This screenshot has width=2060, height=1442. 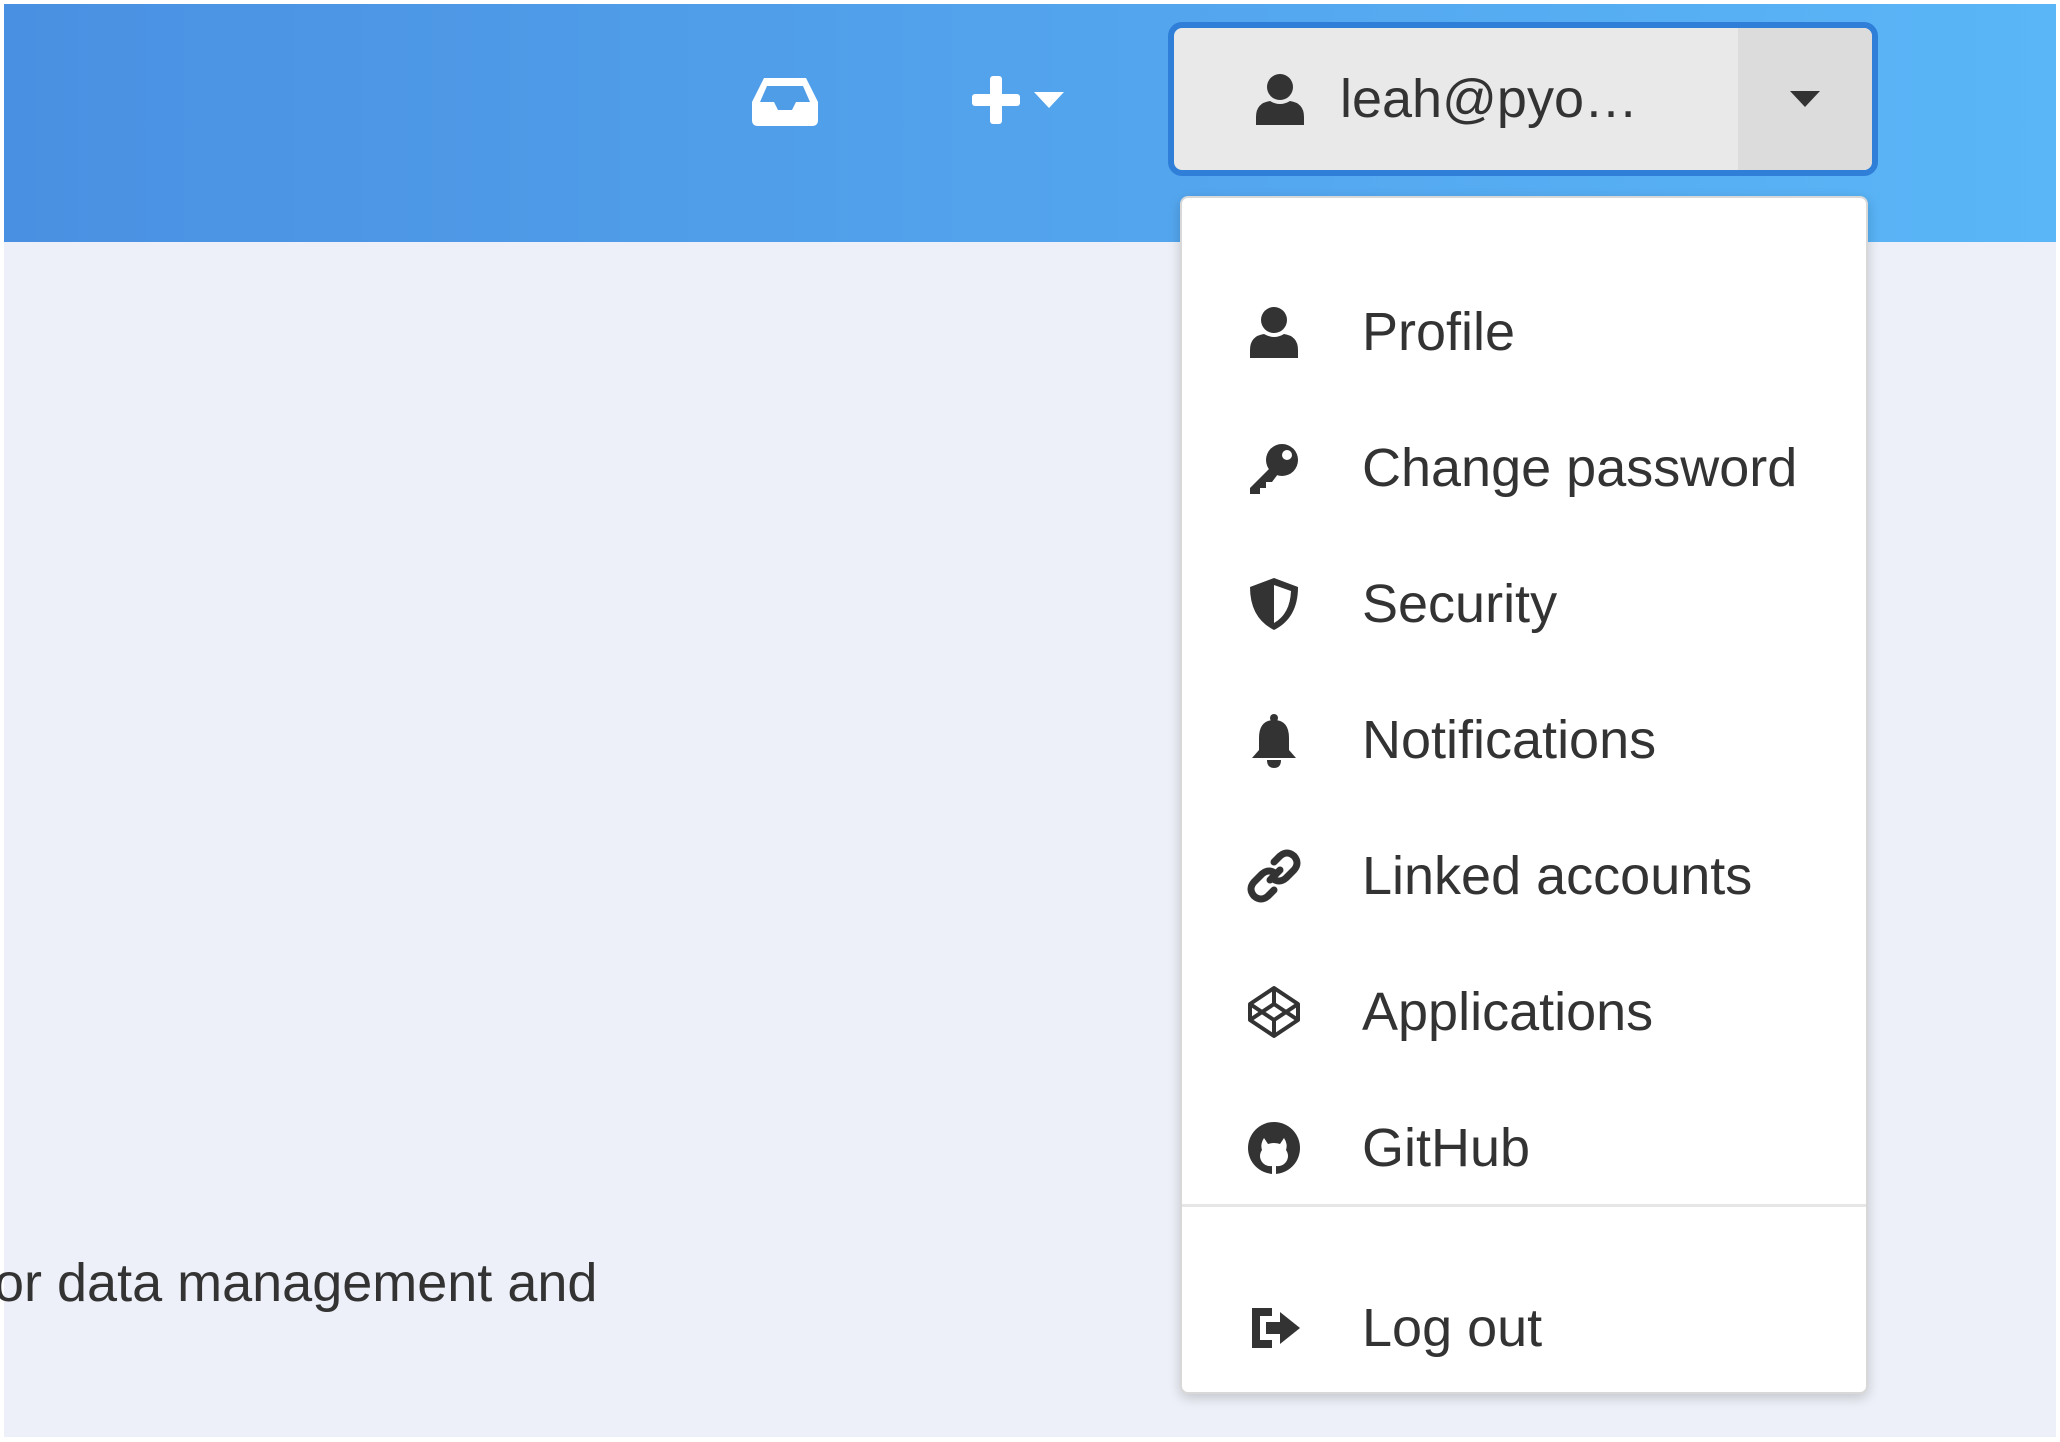 I want to click on inbox-button, so click(x=785, y=100).